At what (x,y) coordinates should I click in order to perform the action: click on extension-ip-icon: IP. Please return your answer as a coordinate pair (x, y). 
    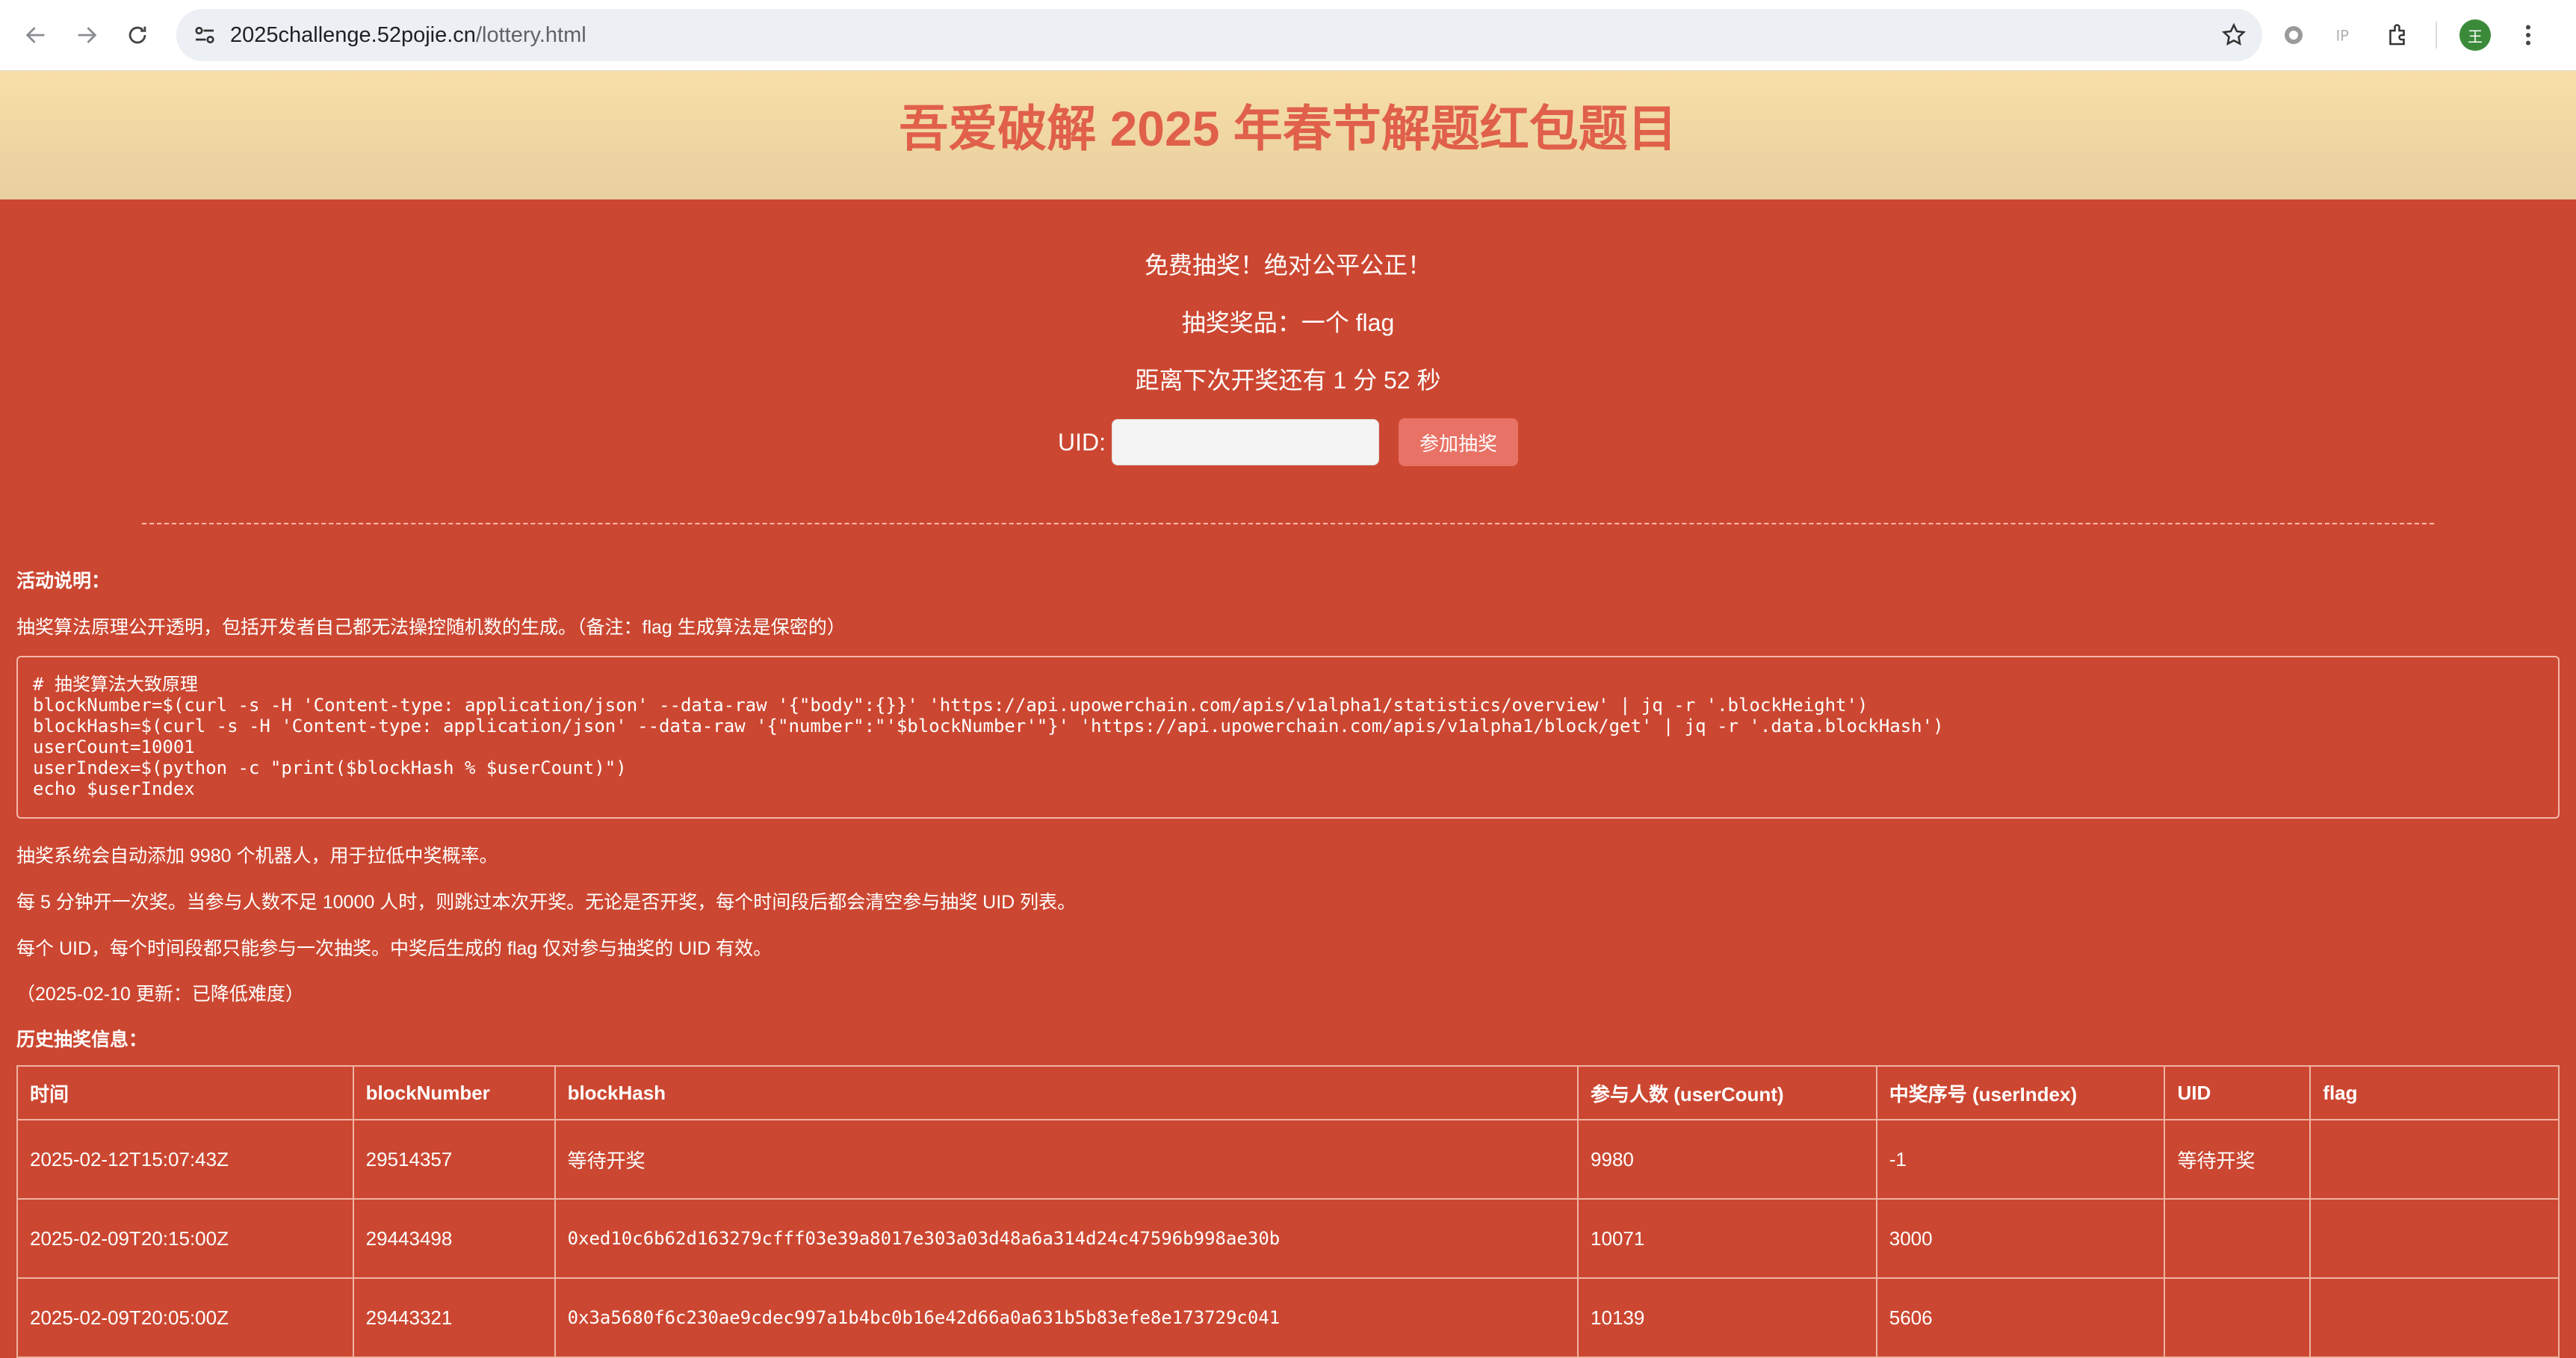
    Looking at the image, I should click on (2346, 35).